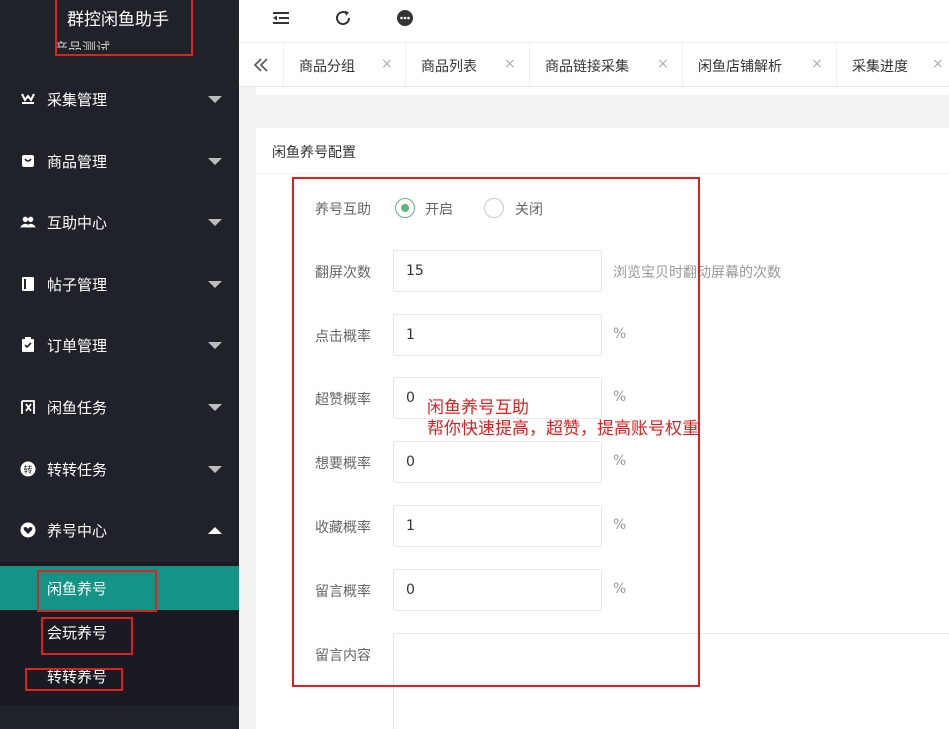 This screenshot has height=729, width=949. What do you see at coordinates (119, 161) in the screenshot?
I see `menu-item-goods: 商品管理` at bounding box center [119, 161].